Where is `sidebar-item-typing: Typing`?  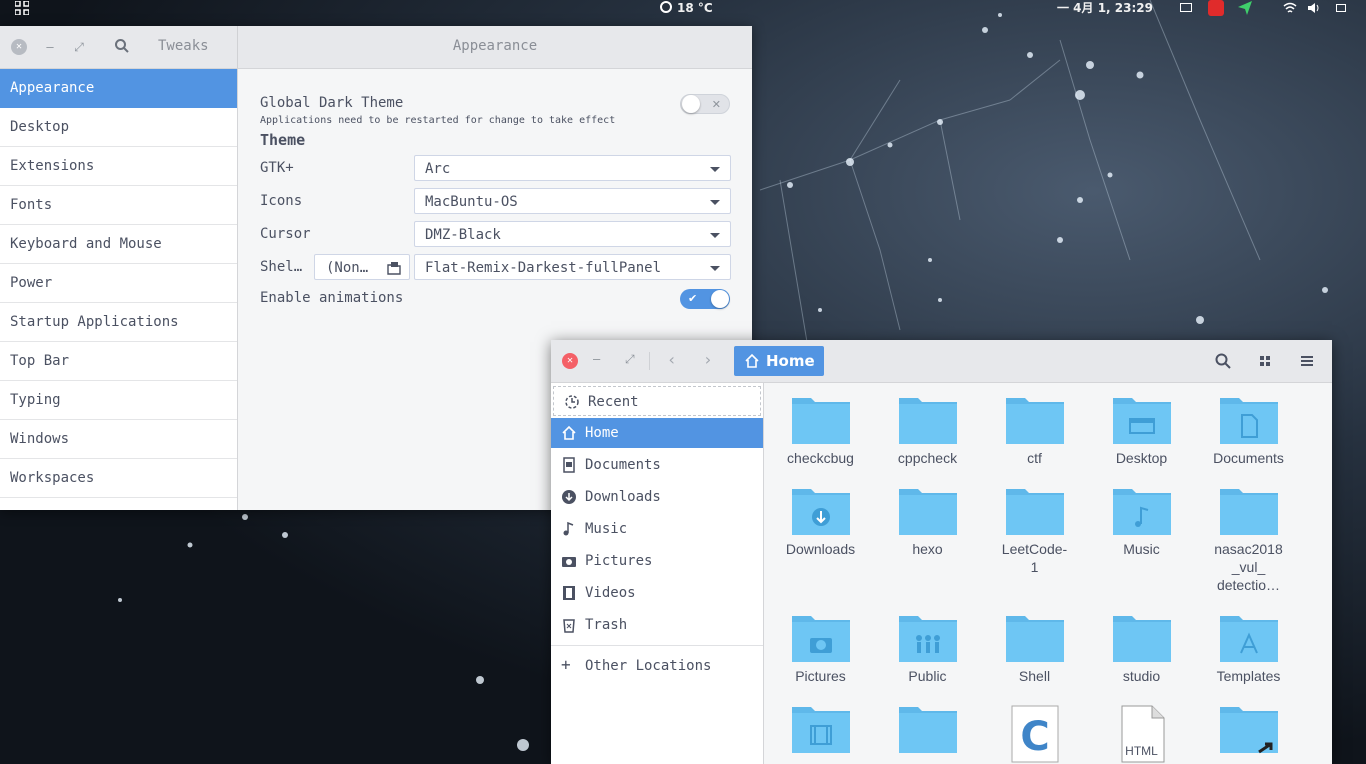 sidebar-item-typing: Typing is located at coordinates (118, 400).